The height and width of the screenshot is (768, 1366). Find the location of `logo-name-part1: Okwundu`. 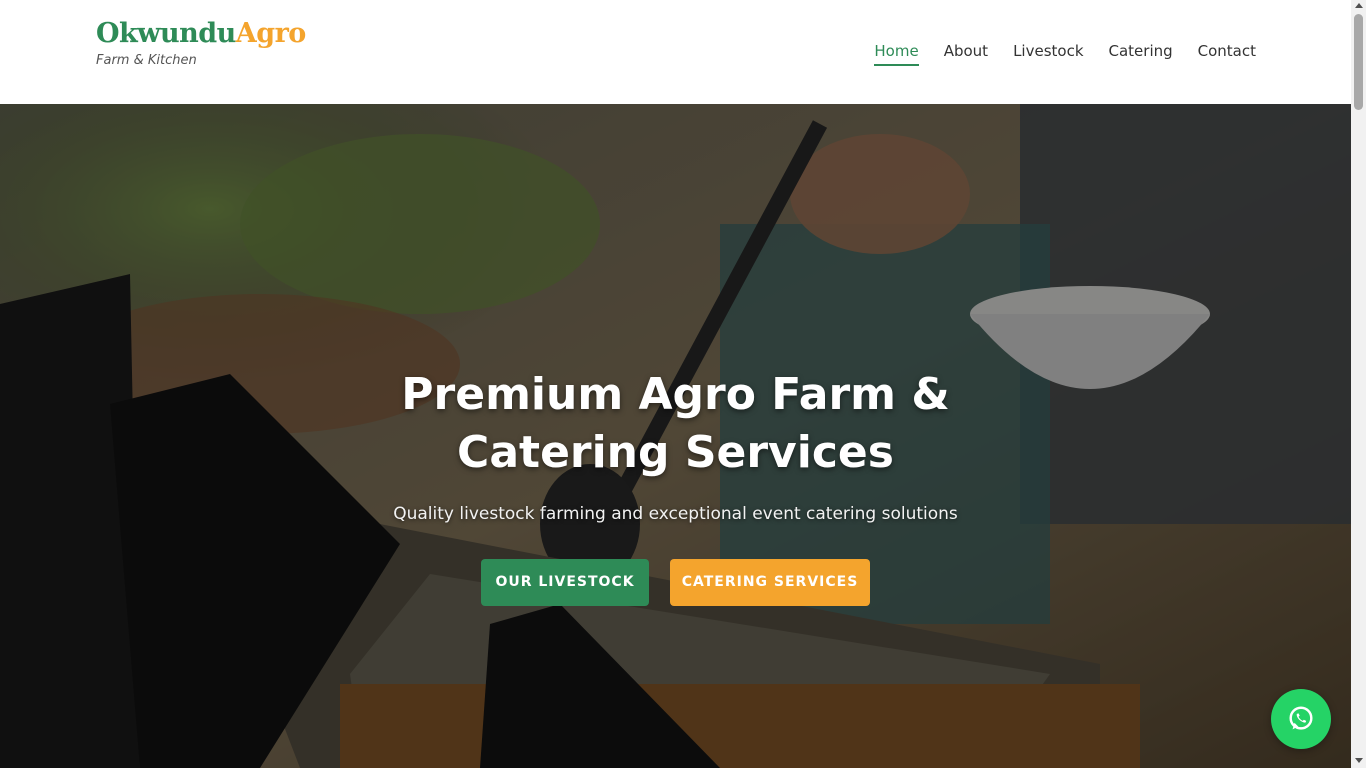

logo-name-part1: Okwundu is located at coordinates (166, 33).